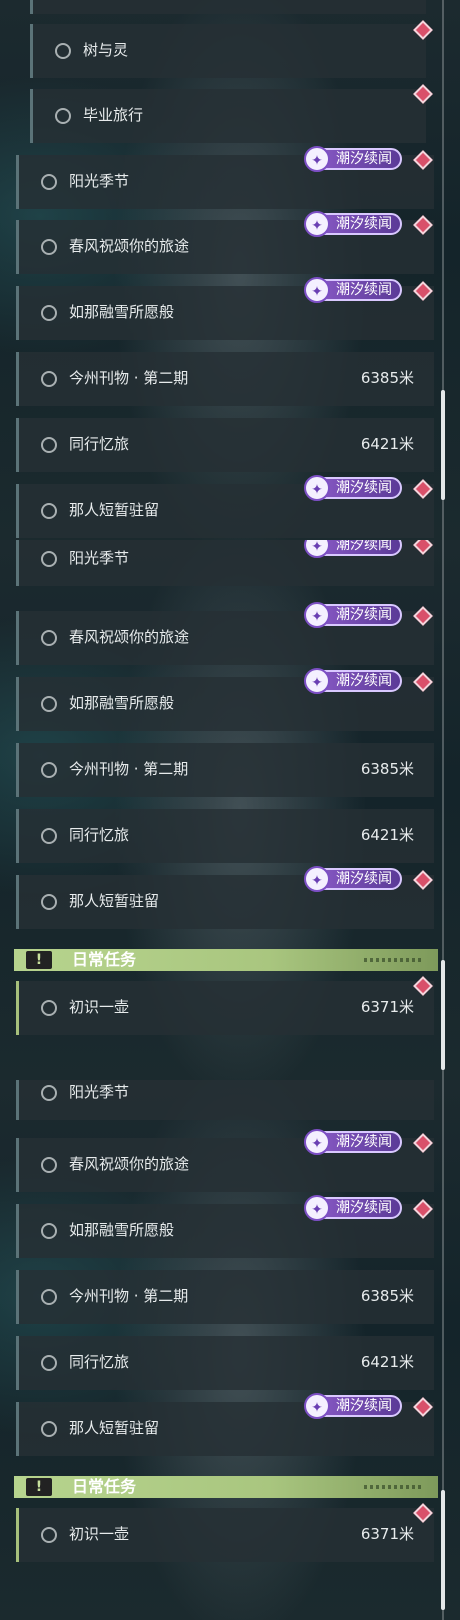 The image size is (460, 1620). Describe the element at coordinates (225, 1100) in the screenshot. I see `quest-row: 阳光季节` at that location.